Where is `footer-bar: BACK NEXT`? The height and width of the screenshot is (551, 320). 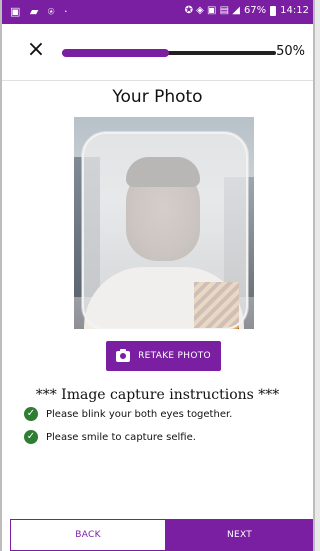 footer-bar: BACK NEXT is located at coordinates (157, 535).